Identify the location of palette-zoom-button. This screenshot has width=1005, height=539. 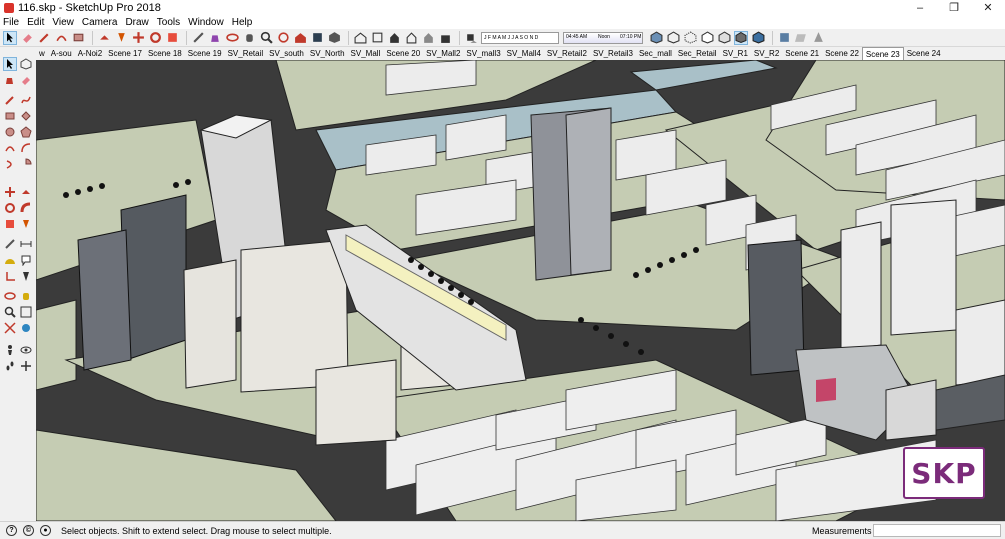
(10, 312).